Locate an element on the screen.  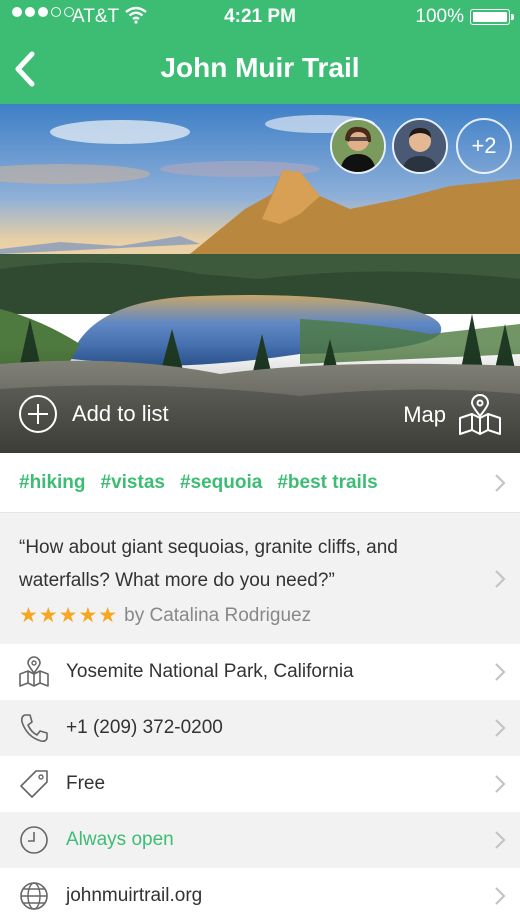
globe-icon is located at coordinates (34, 896).